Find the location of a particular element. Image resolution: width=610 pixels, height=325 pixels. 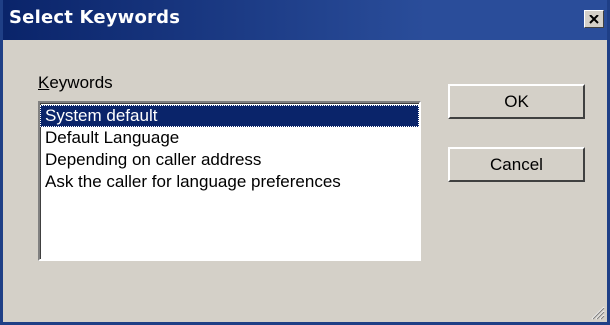

close-icon is located at coordinates (594, 19).